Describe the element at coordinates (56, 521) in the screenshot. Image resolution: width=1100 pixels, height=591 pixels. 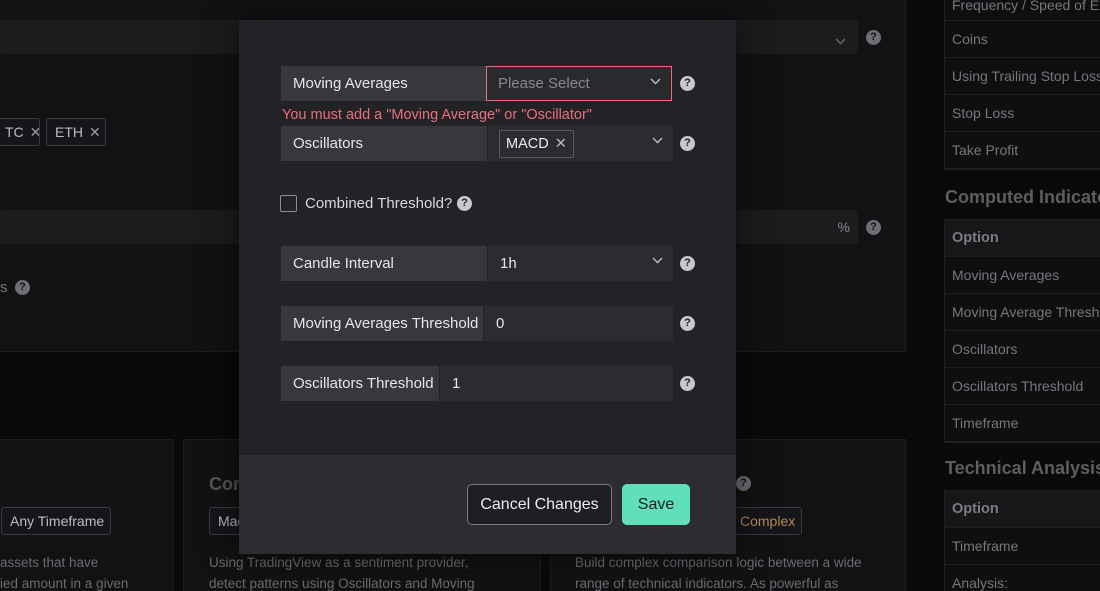
I see `strategy-tag: Any Timeframe` at that location.